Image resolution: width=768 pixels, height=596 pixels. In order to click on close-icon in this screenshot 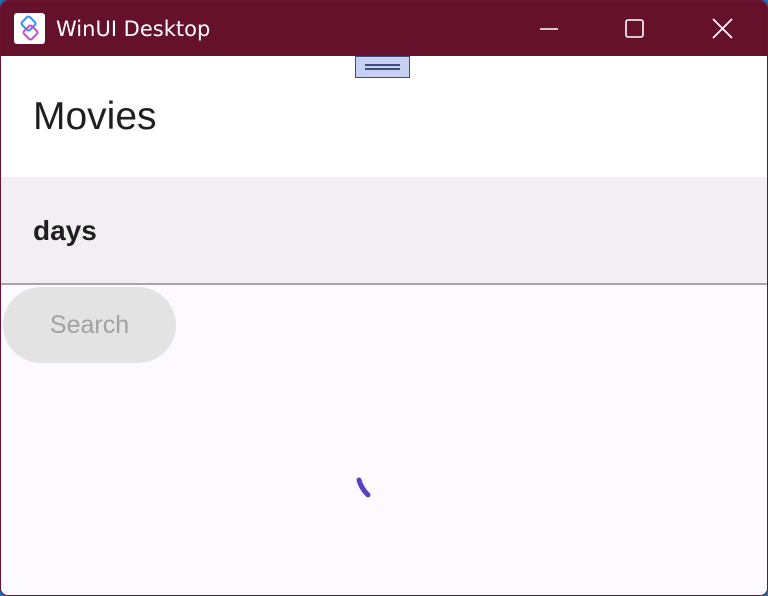, I will do `click(722, 28)`.